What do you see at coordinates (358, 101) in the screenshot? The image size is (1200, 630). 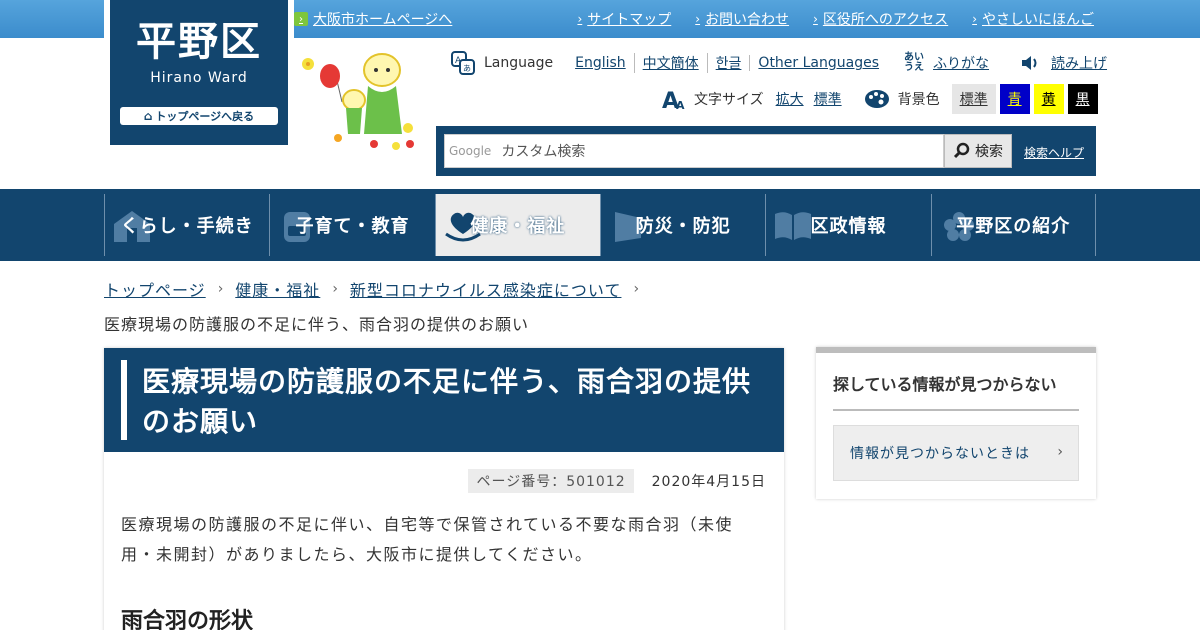 I see `mascot-illustration` at bounding box center [358, 101].